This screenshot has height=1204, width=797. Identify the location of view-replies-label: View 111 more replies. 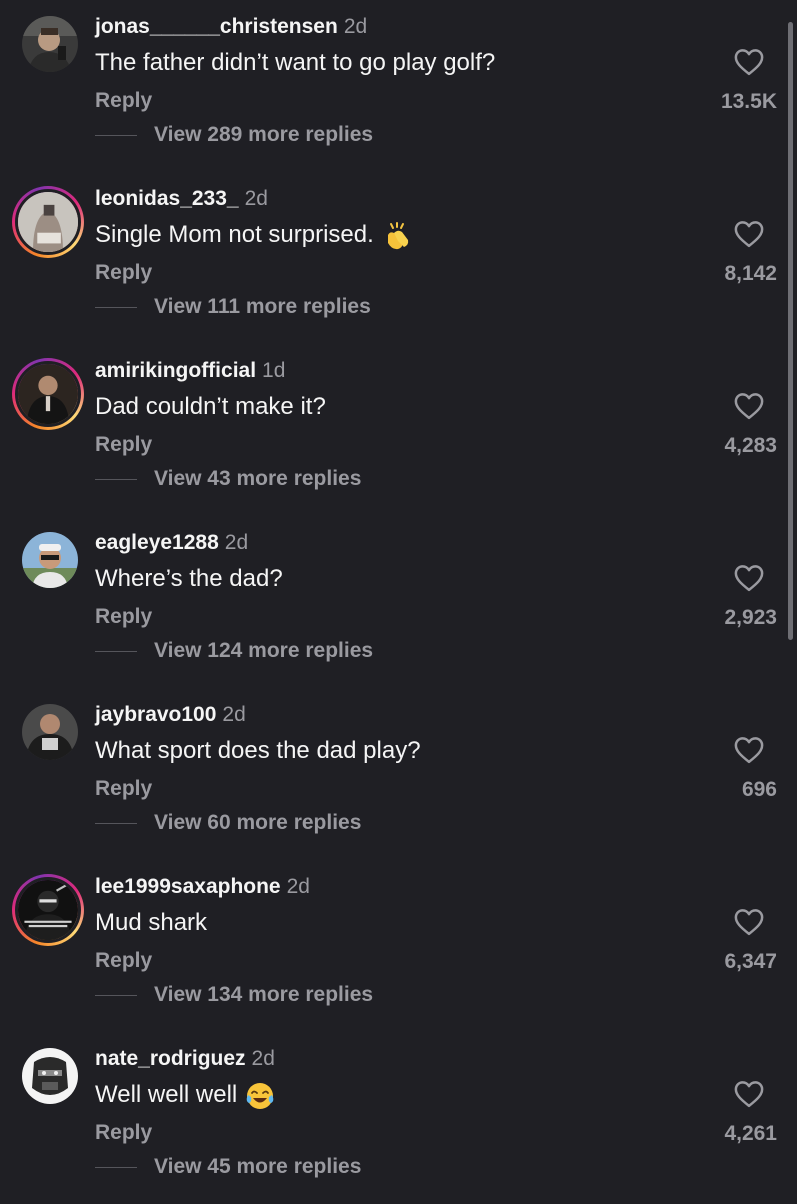
(262, 306).